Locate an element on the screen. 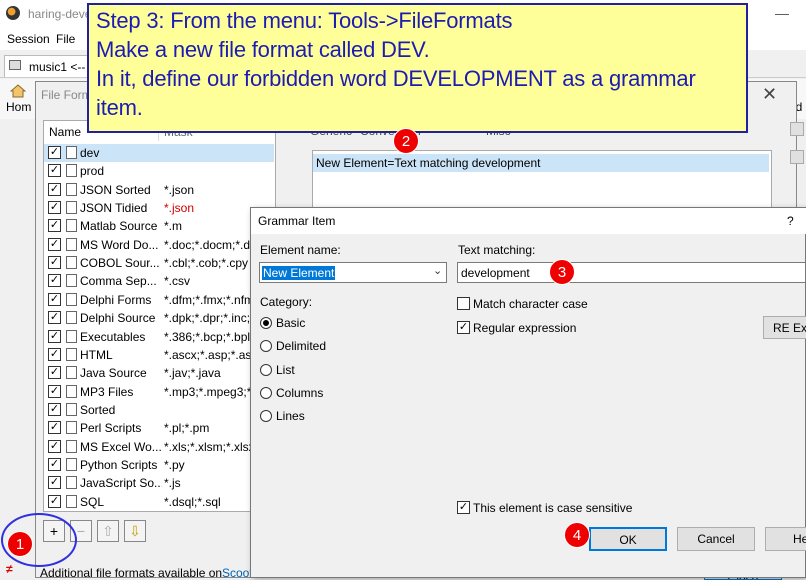 This screenshot has width=806, height=580. step-badge-1: 1 is located at coordinates (20, 544).